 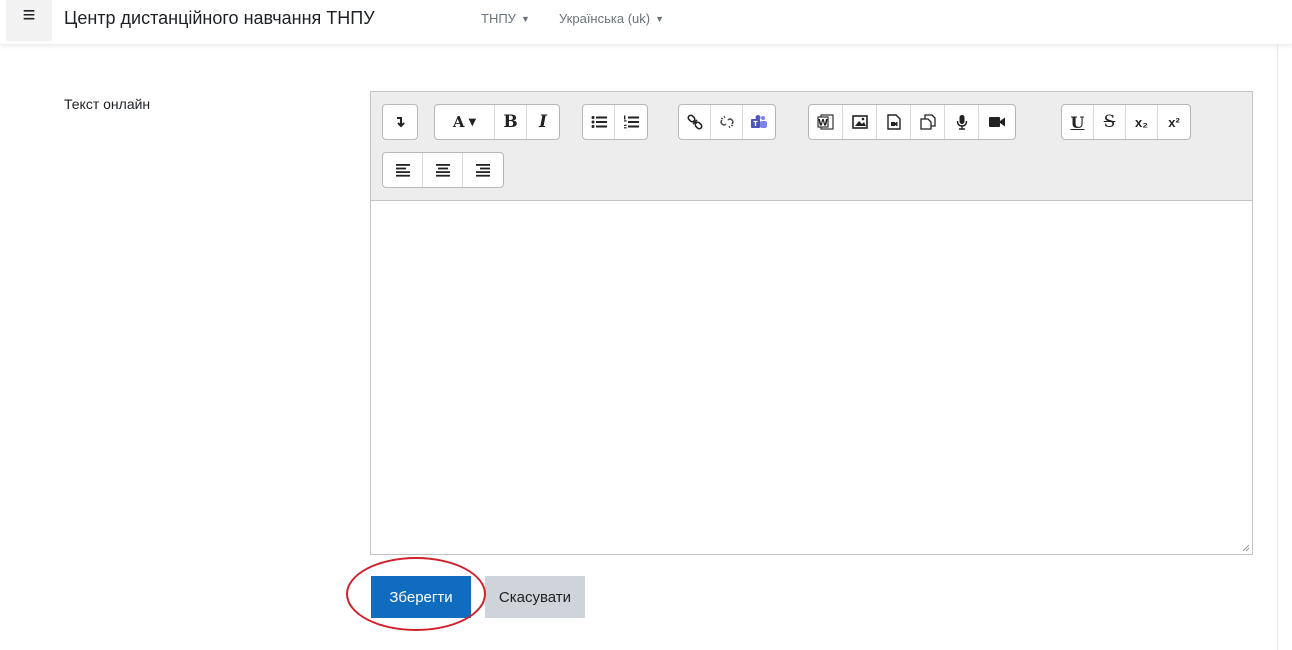 I want to click on paste-from-word-button: W, so click(x=826, y=122).